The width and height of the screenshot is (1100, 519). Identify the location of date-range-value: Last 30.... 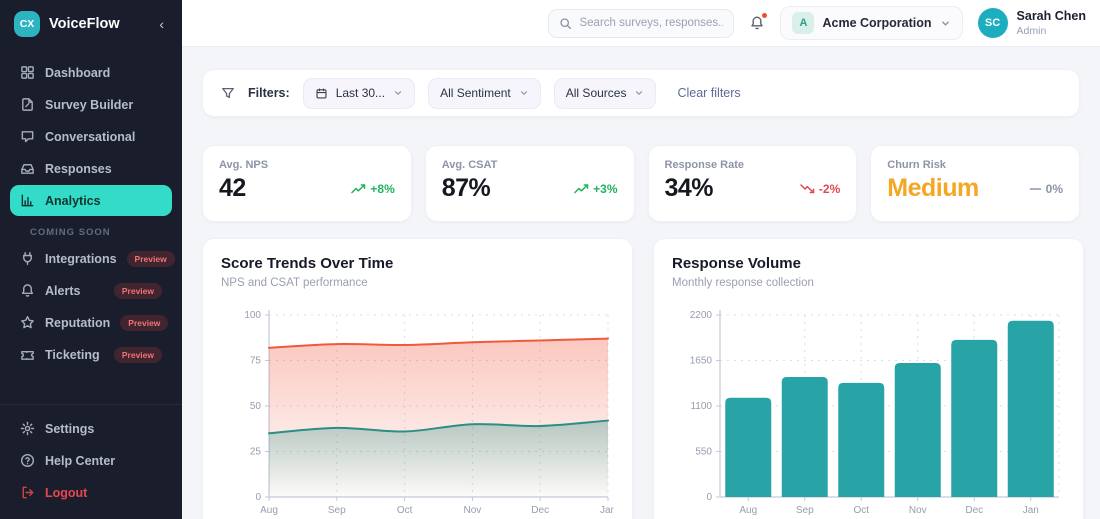
(360, 93).